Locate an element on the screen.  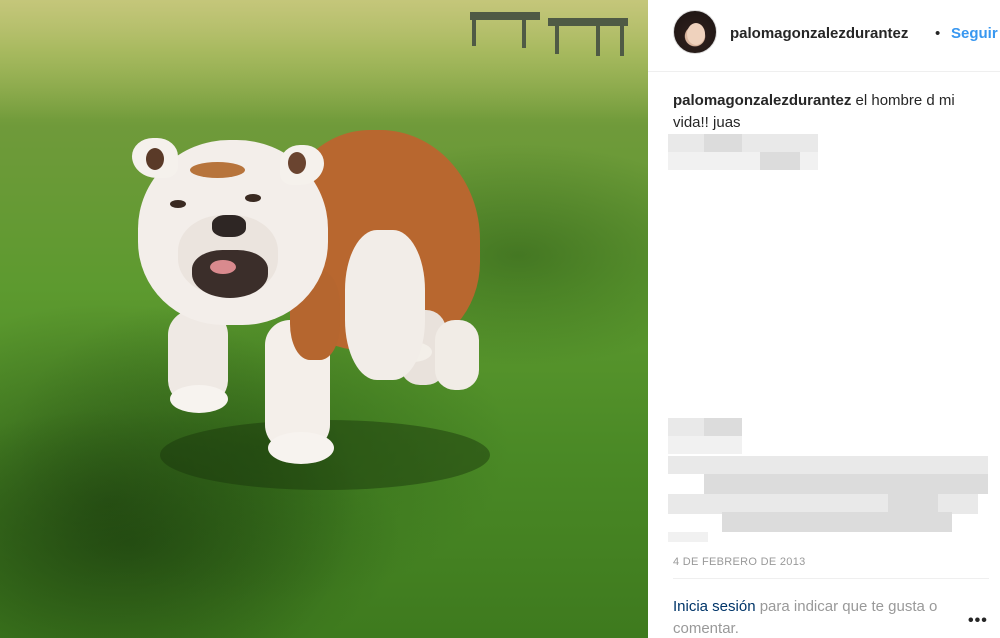
avatar-face is located at coordinates (696, 34).